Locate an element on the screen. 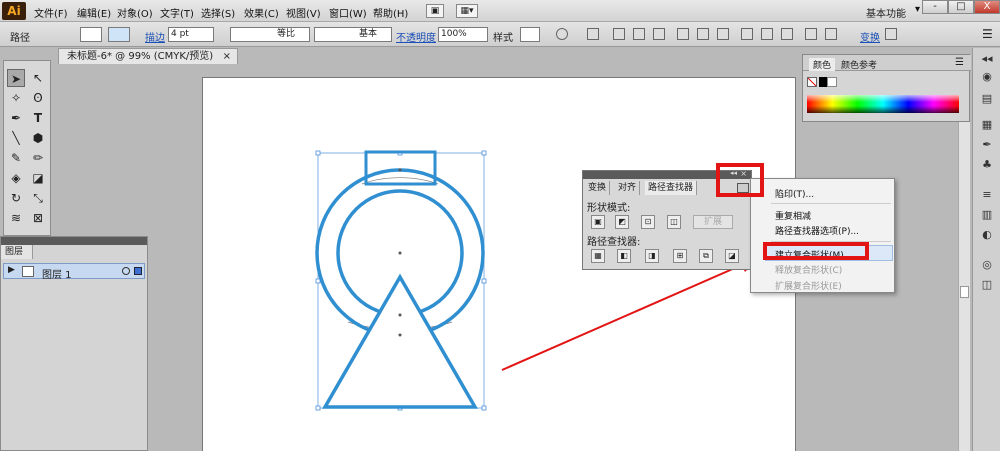 This screenshot has height=451, width=1000. appearance-icon: ◎ is located at coordinates (987, 265).